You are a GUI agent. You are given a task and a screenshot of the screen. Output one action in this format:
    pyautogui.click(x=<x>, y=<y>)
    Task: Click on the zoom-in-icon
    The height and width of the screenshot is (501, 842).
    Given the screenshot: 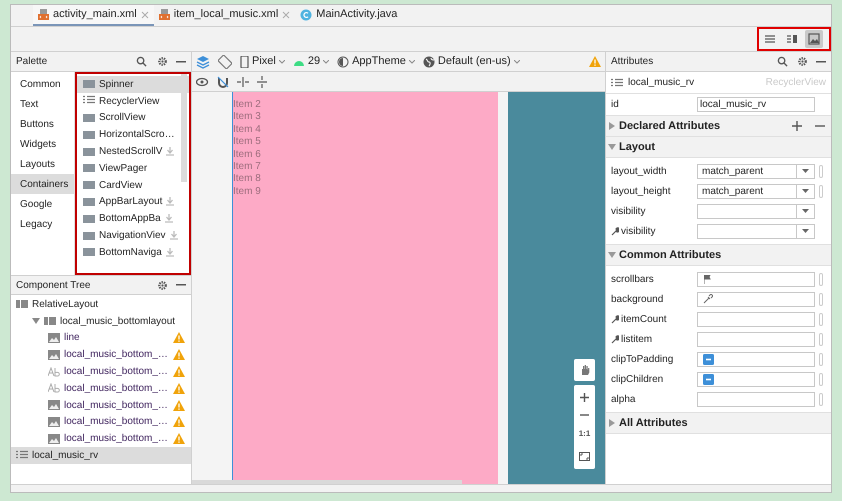 What is the action you would take?
    pyautogui.click(x=584, y=397)
    